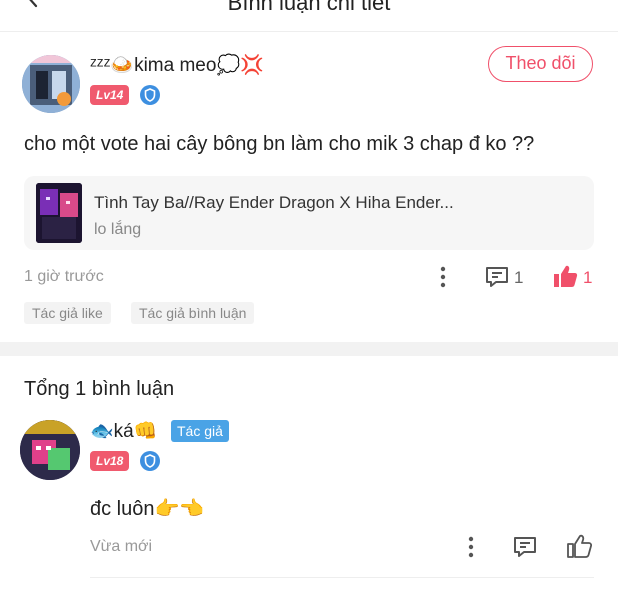 The image size is (618, 600). I want to click on story-thumbnail, so click(59, 213).